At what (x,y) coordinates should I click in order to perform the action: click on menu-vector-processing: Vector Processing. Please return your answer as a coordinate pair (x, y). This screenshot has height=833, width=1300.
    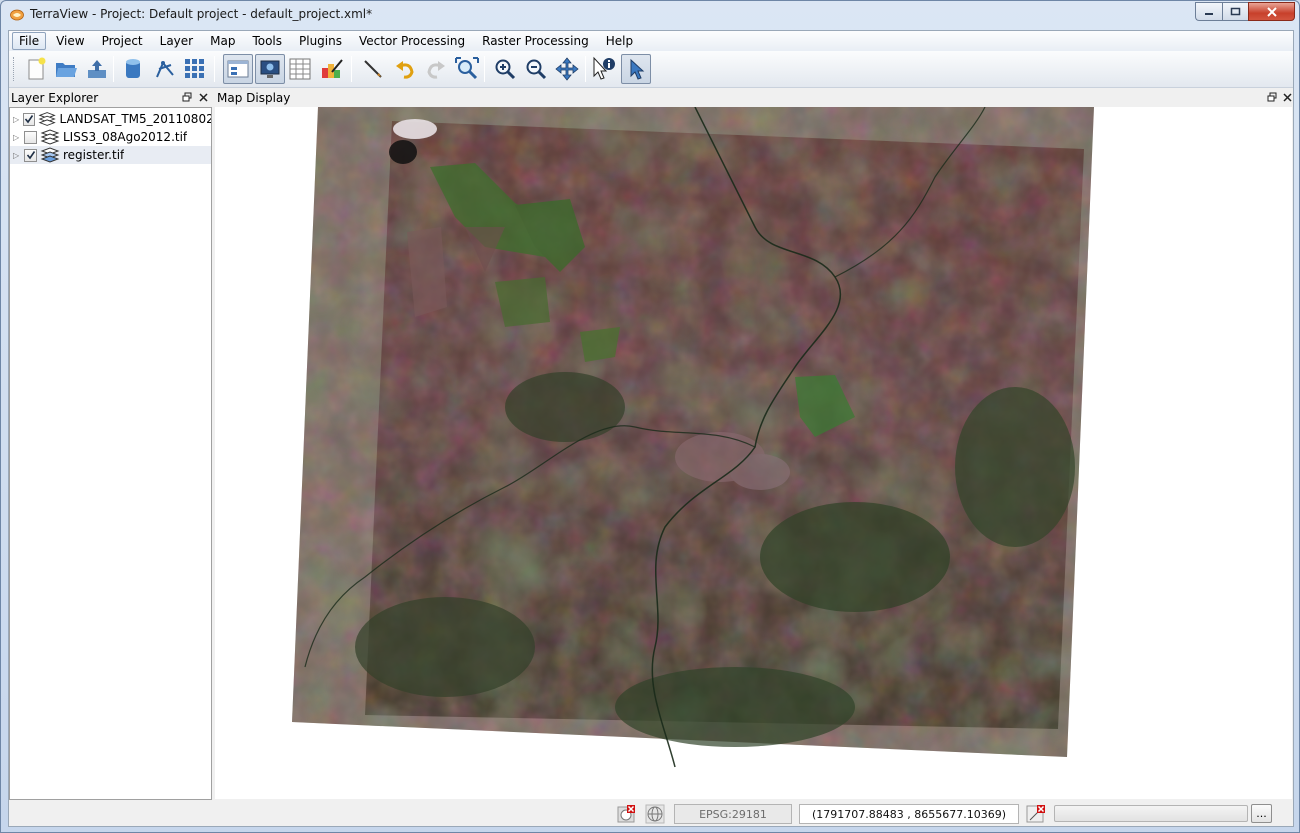
    Looking at the image, I should click on (412, 41).